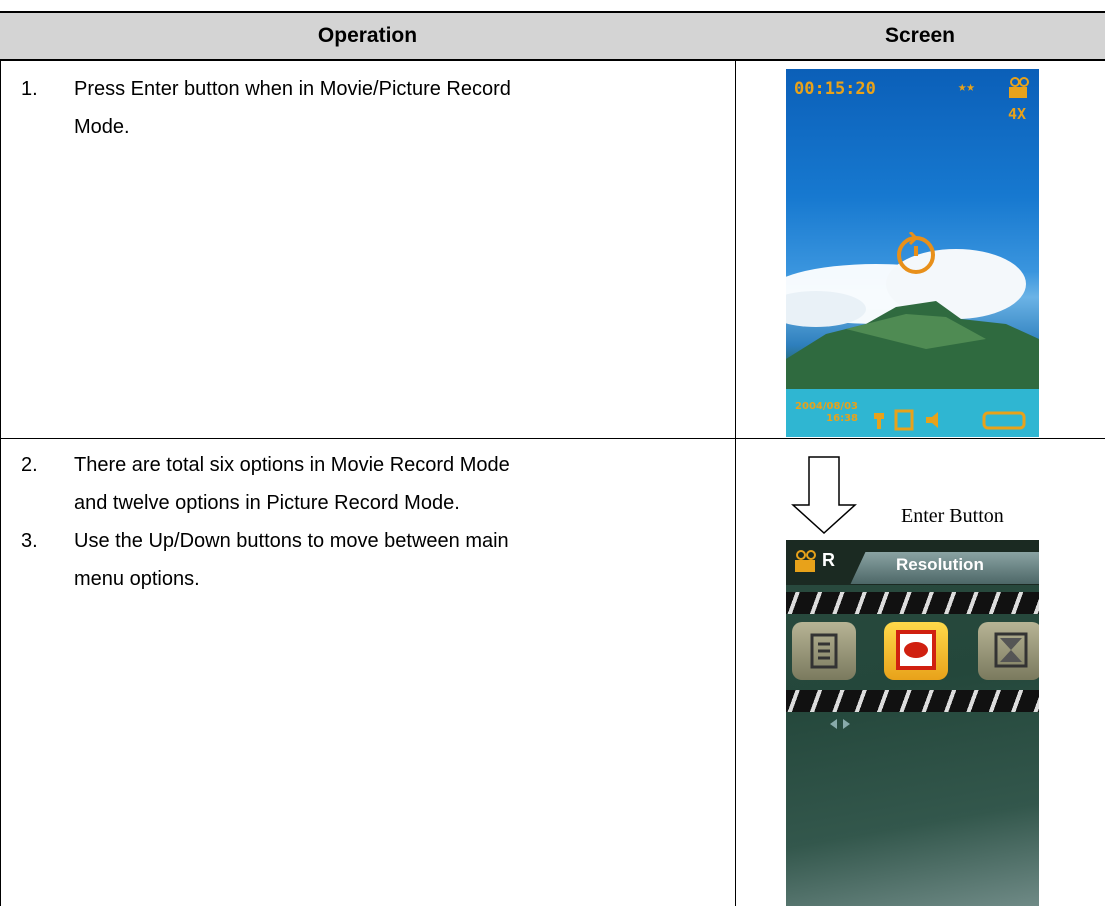 The width and height of the screenshot is (1105, 906). What do you see at coordinates (102, 127) in the screenshot?
I see `step-text-line: Mode.` at bounding box center [102, 127].